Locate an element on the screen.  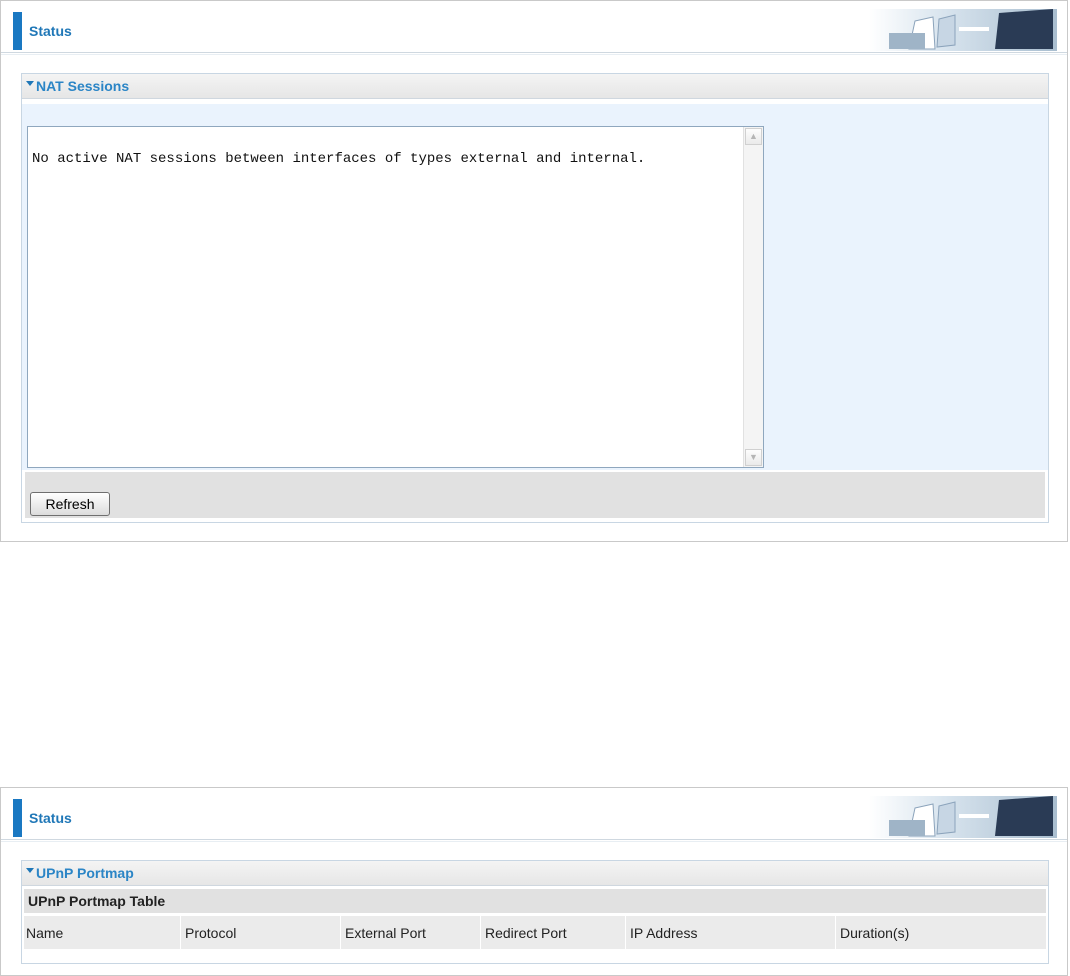
scroll-up-arrow-icon: ▲ is located at coordinates (753, 136).